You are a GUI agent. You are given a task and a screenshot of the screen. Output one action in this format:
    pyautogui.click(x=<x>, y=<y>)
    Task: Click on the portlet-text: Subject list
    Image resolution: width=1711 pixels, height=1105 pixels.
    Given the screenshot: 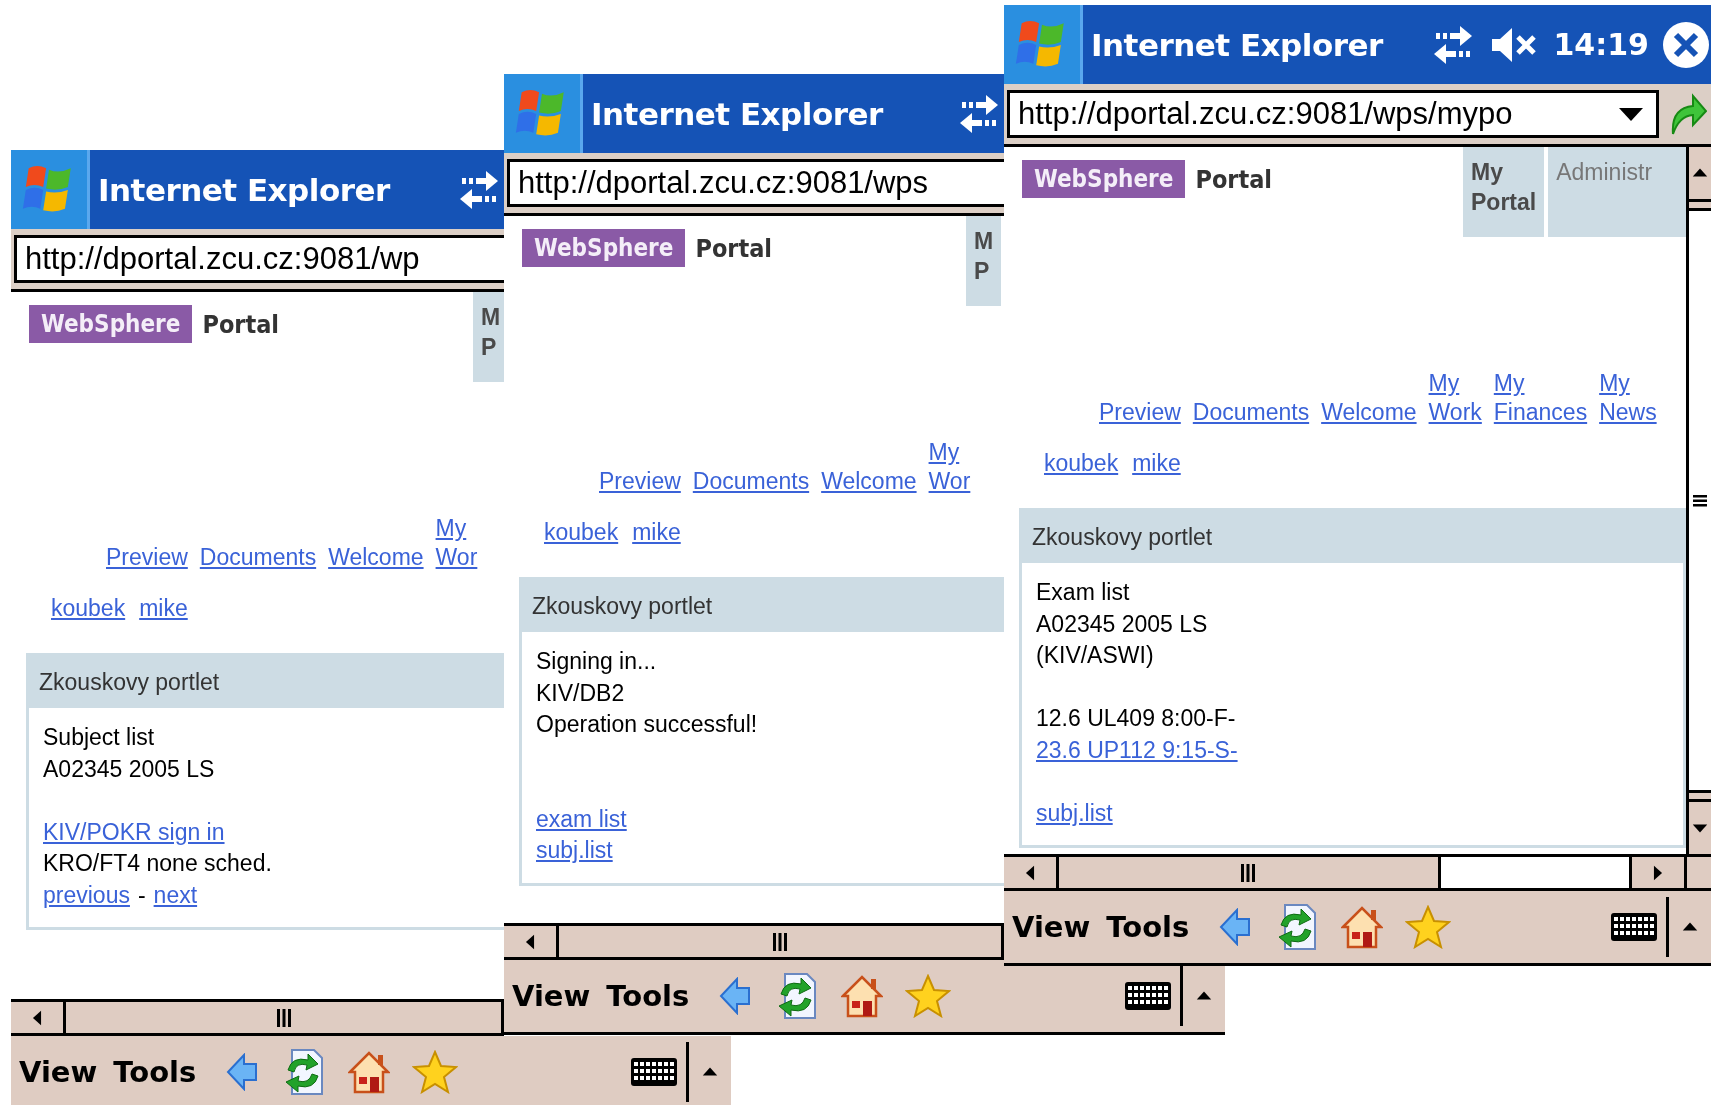 What is the action you would take?
    pyautogui.click(x=99, y=737)
    